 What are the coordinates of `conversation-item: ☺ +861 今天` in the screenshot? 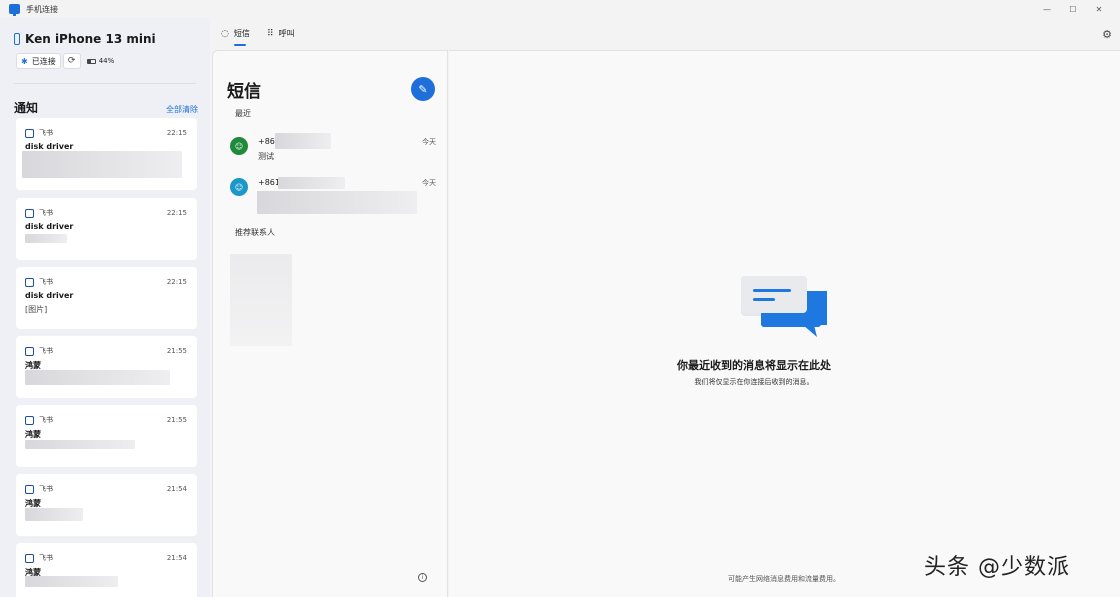 It's located at (333, 193).